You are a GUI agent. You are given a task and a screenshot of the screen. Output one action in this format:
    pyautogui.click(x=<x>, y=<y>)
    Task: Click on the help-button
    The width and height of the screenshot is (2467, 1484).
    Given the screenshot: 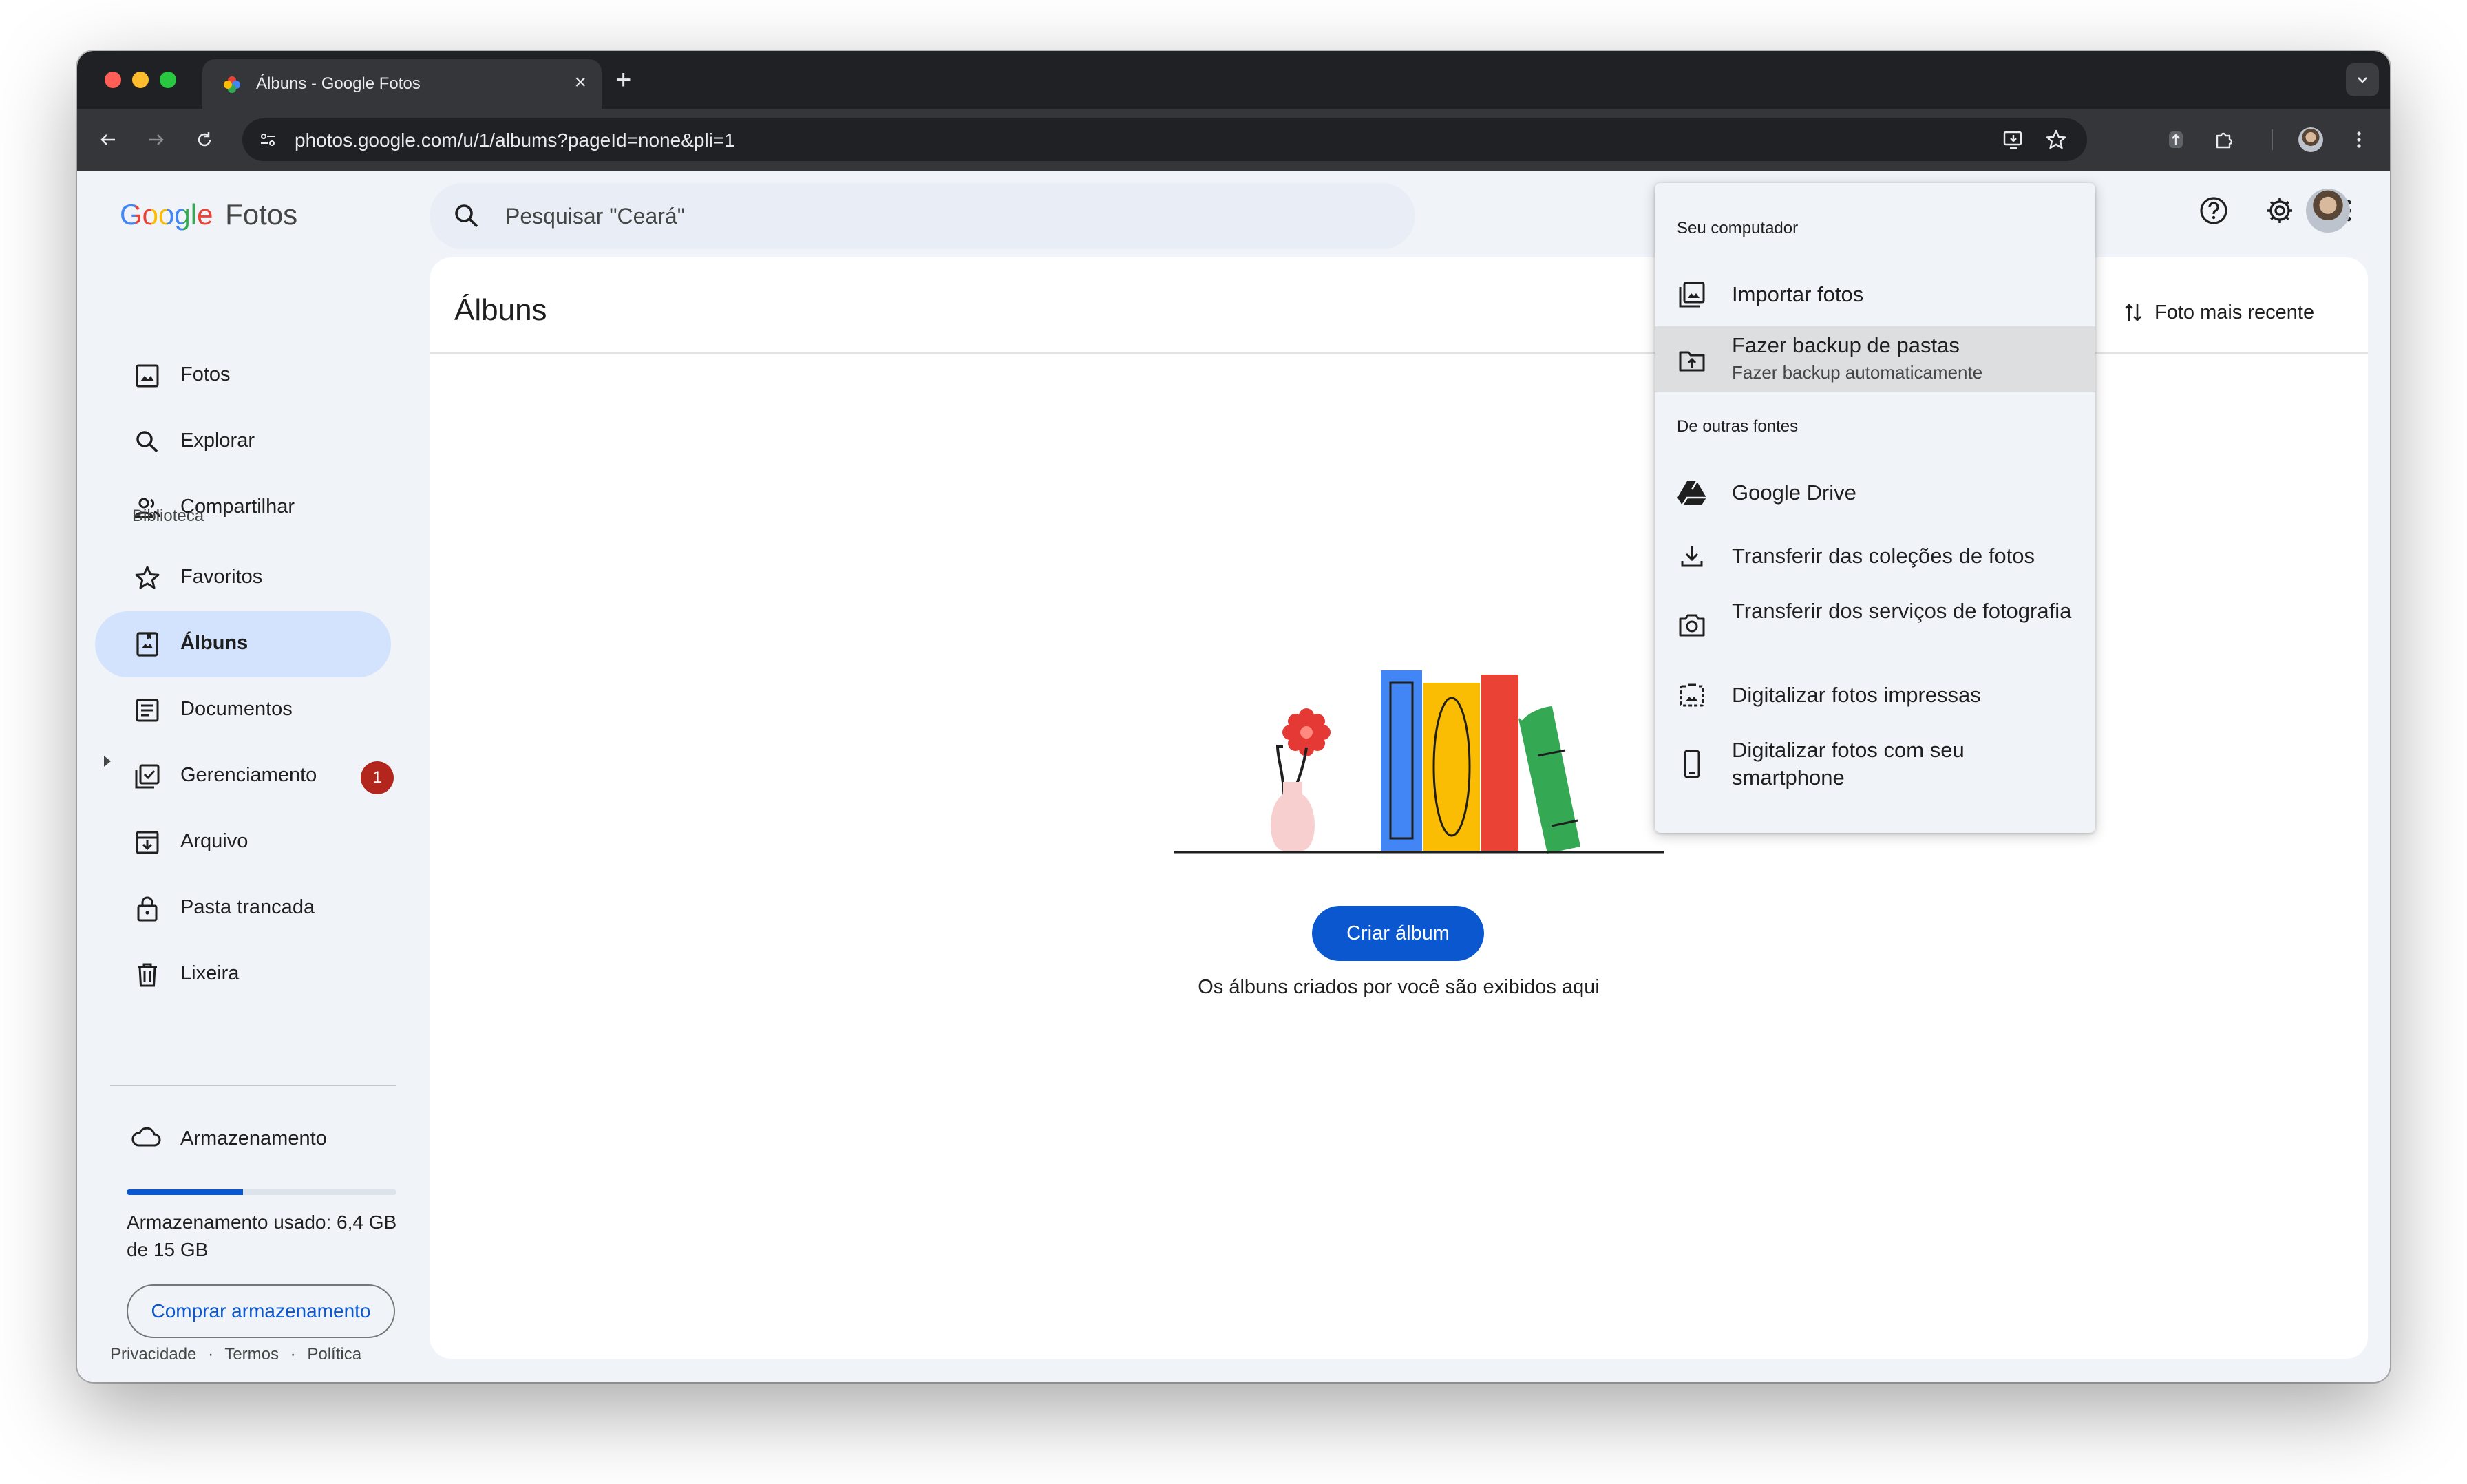 What is the action you would take?
    pyautogui.click(x=2213, y=210)
    